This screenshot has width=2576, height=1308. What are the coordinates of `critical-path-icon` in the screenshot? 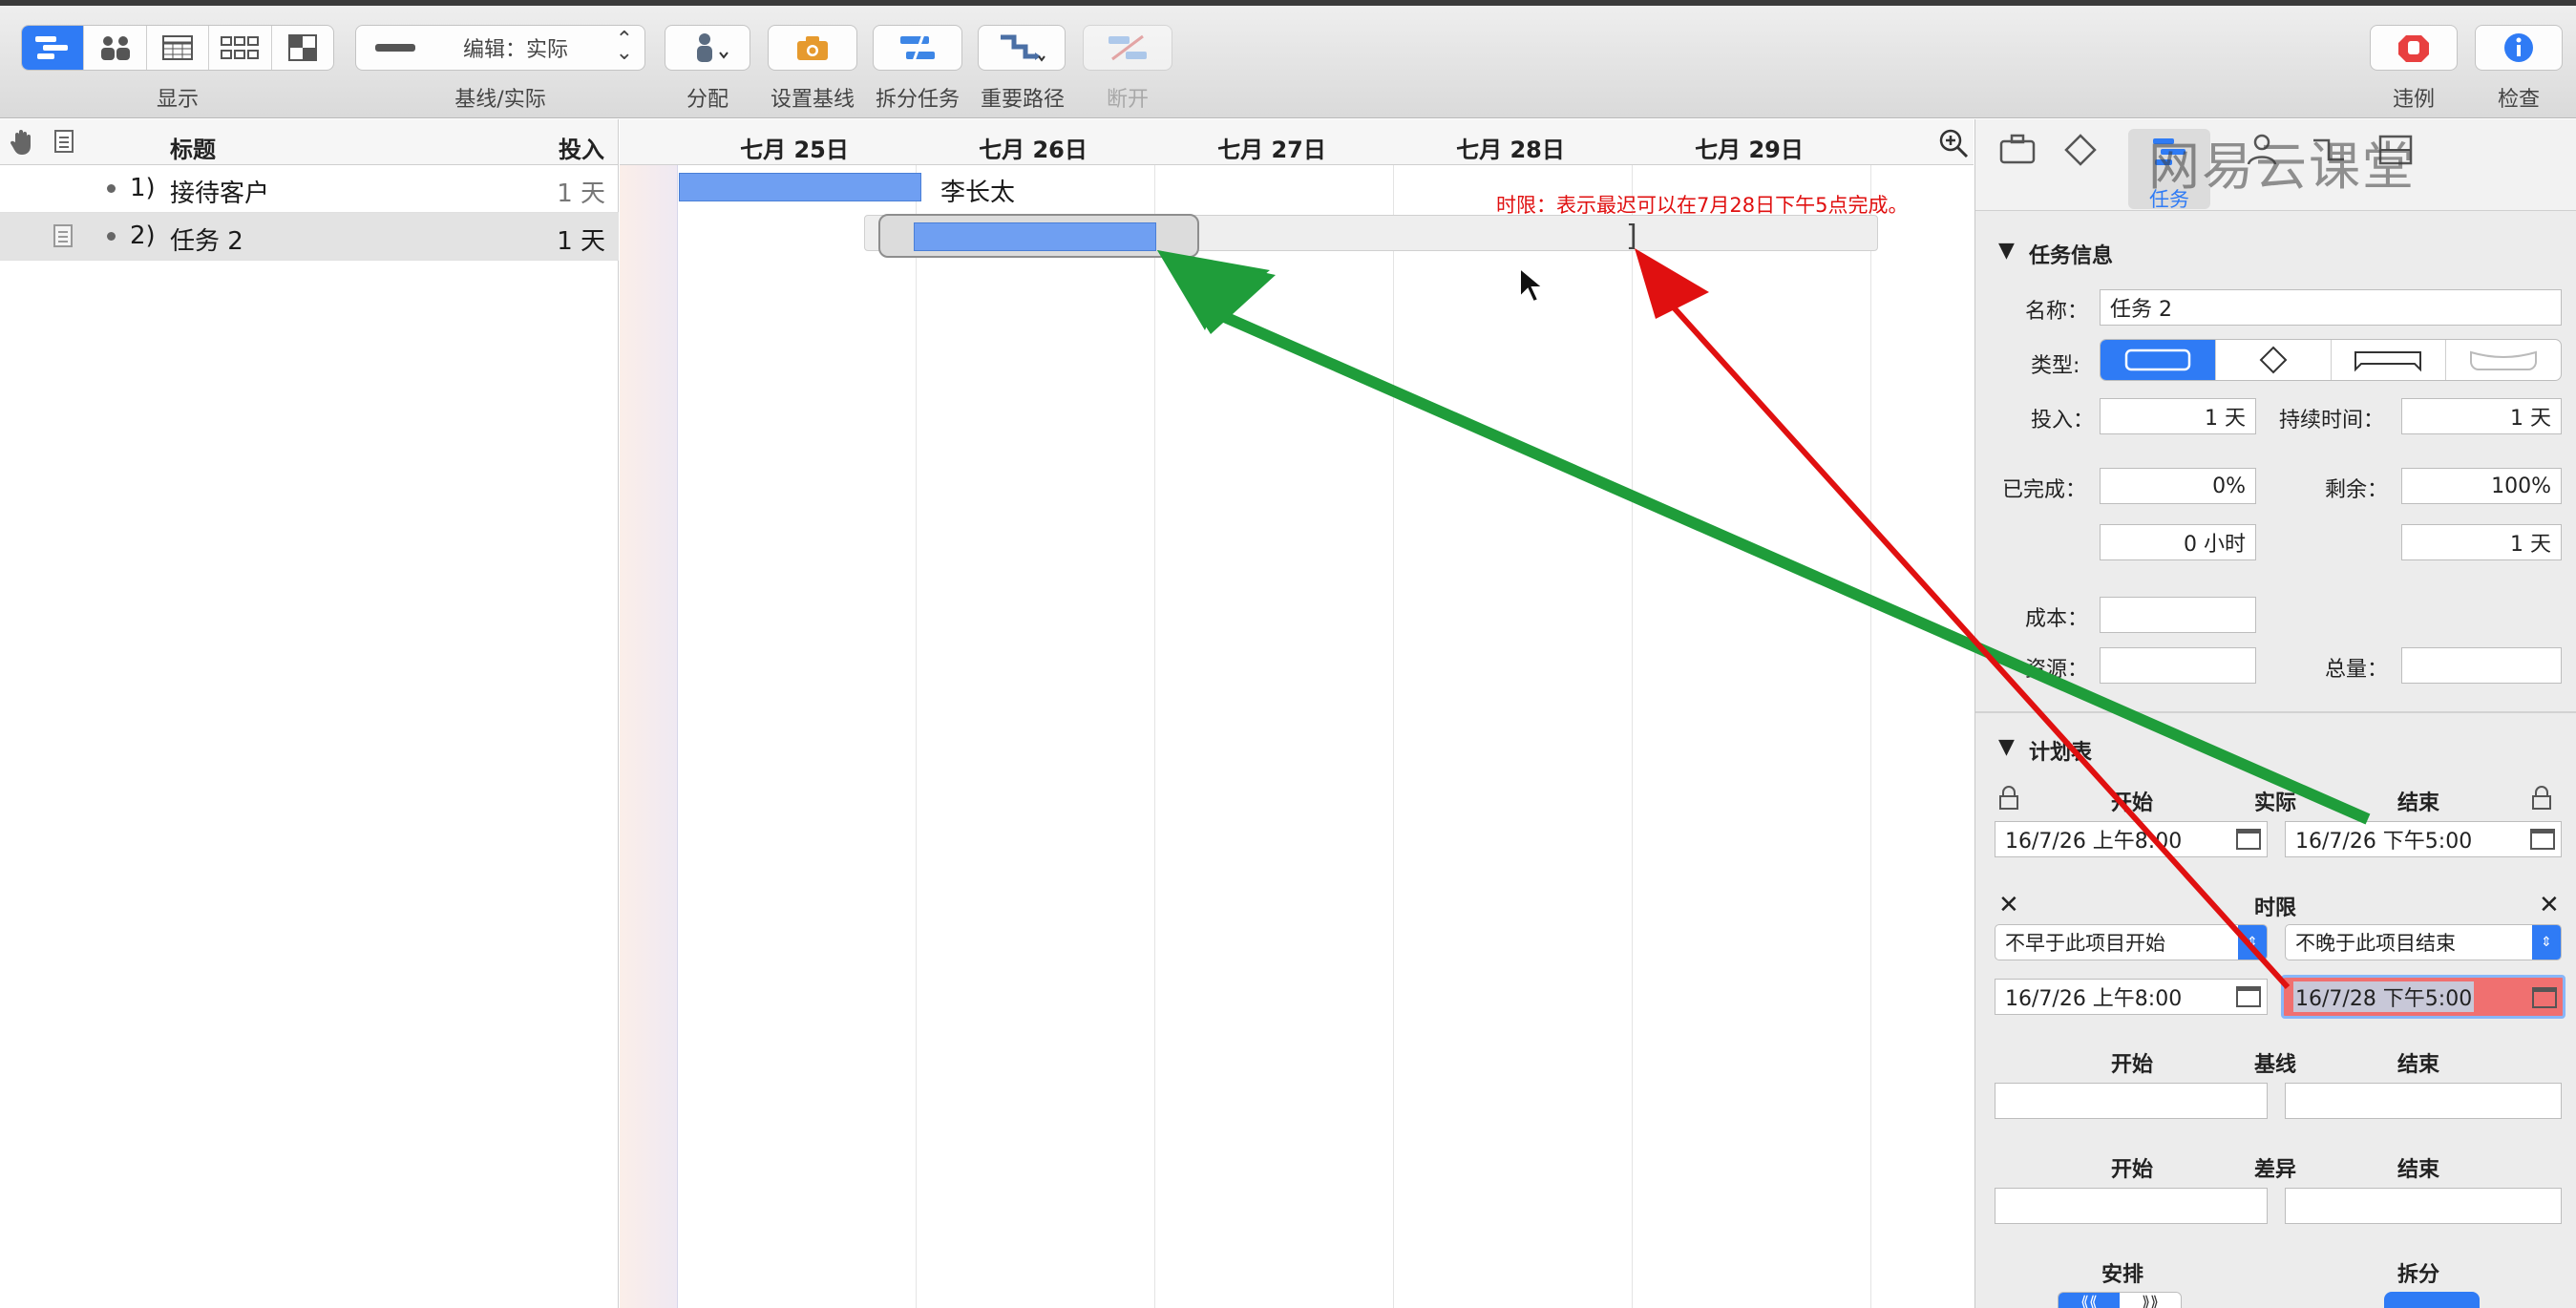 It's located at (1023, 48).